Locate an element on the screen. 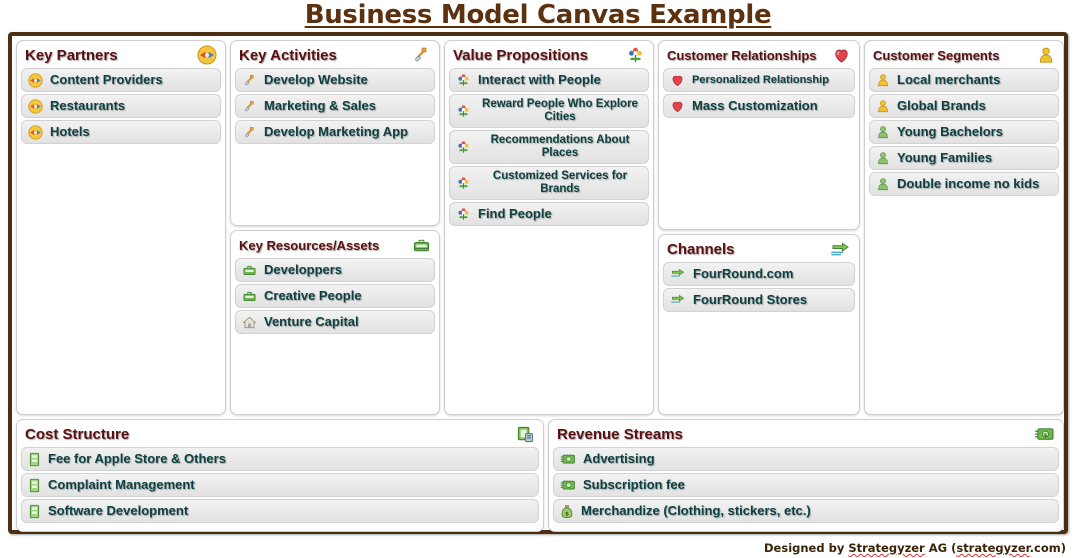 This screenshot has width=1076, height=558. list-item-label: Customized Services for Brands is located at coordinates (560, 182).